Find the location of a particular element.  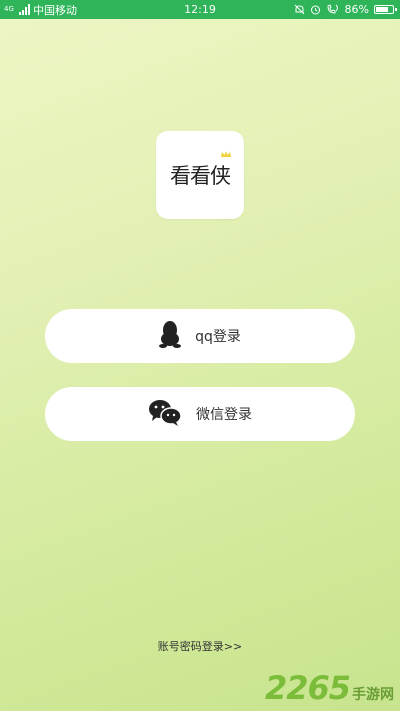

watermark-number: 2265 is located at coordinates (307, 688).